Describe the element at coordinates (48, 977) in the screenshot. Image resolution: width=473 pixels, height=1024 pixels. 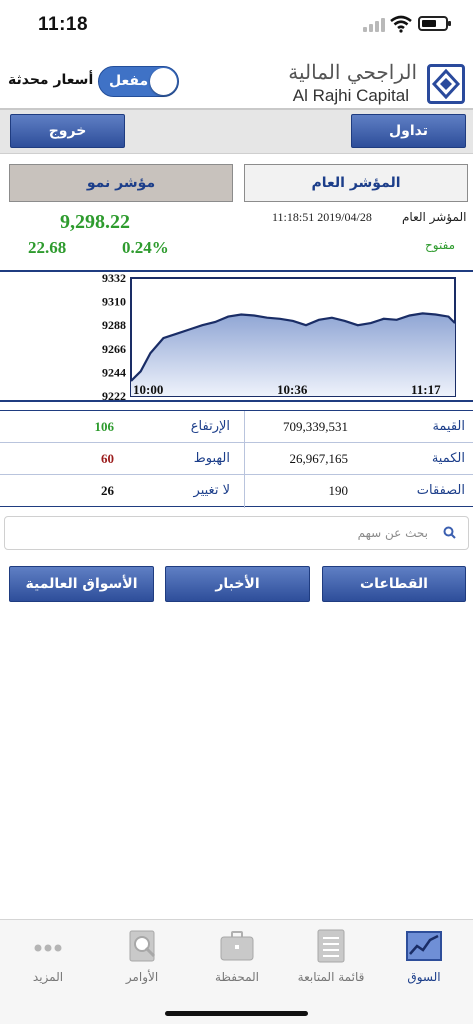
I see `tab-more-label: المزيد` at that location.